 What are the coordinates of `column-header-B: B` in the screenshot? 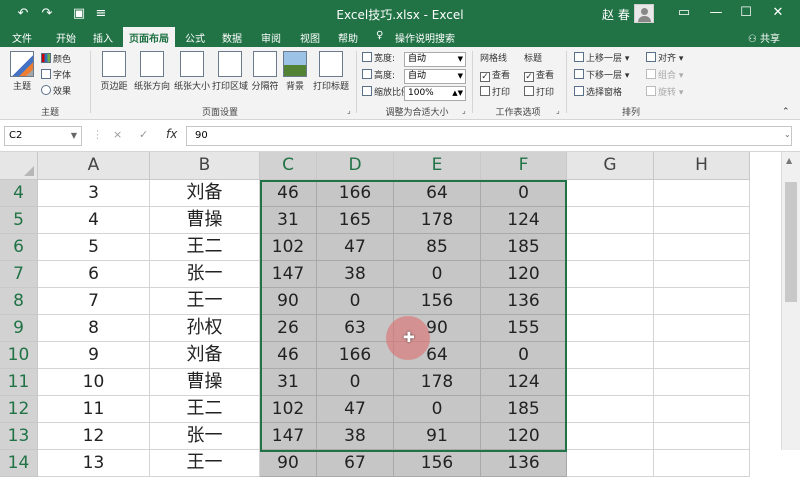 It's located at (205, 166).